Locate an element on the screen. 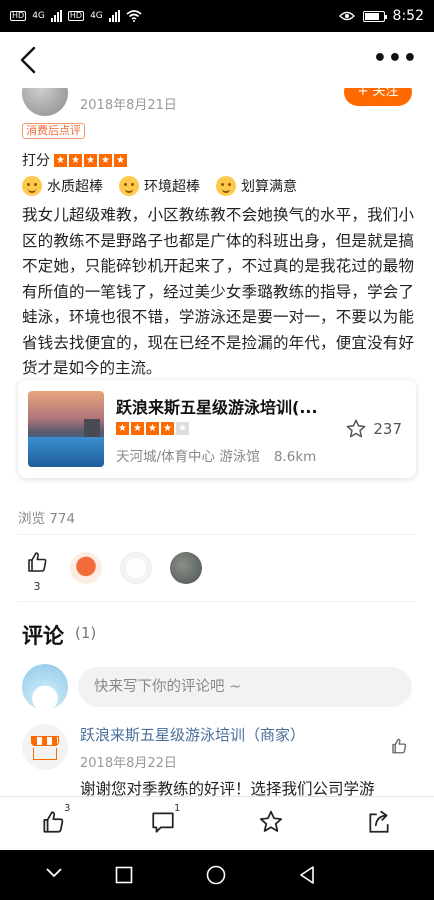 The height and width of the screenshot is (900, 434). like-action-button: 3 is located at coordinates (55, 821).